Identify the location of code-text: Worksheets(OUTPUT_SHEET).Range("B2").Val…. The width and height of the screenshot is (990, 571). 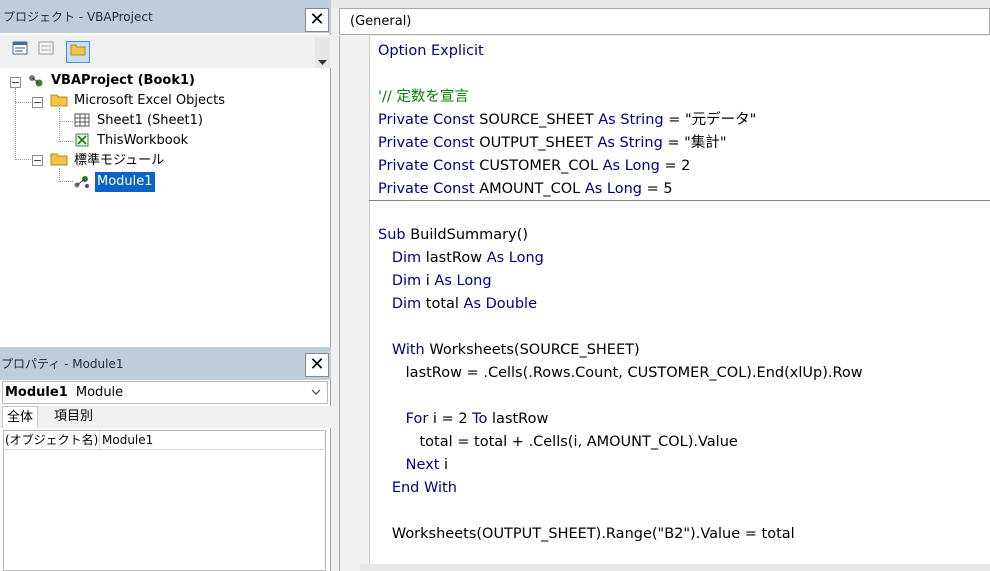
(586, 534).